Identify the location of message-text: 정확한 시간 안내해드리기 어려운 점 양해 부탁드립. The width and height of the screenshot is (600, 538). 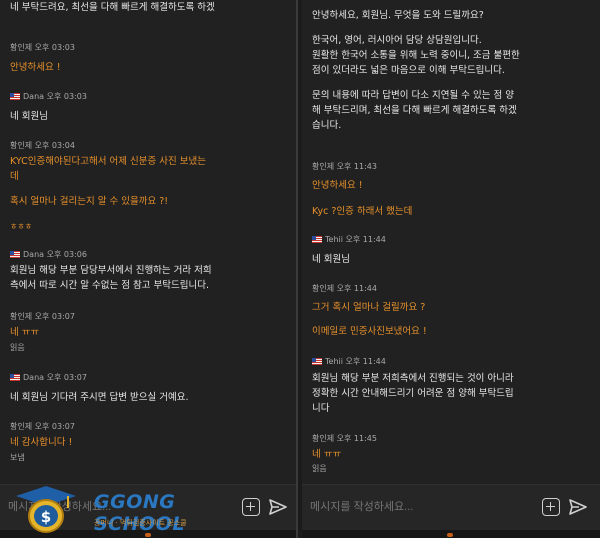
(413, 393).